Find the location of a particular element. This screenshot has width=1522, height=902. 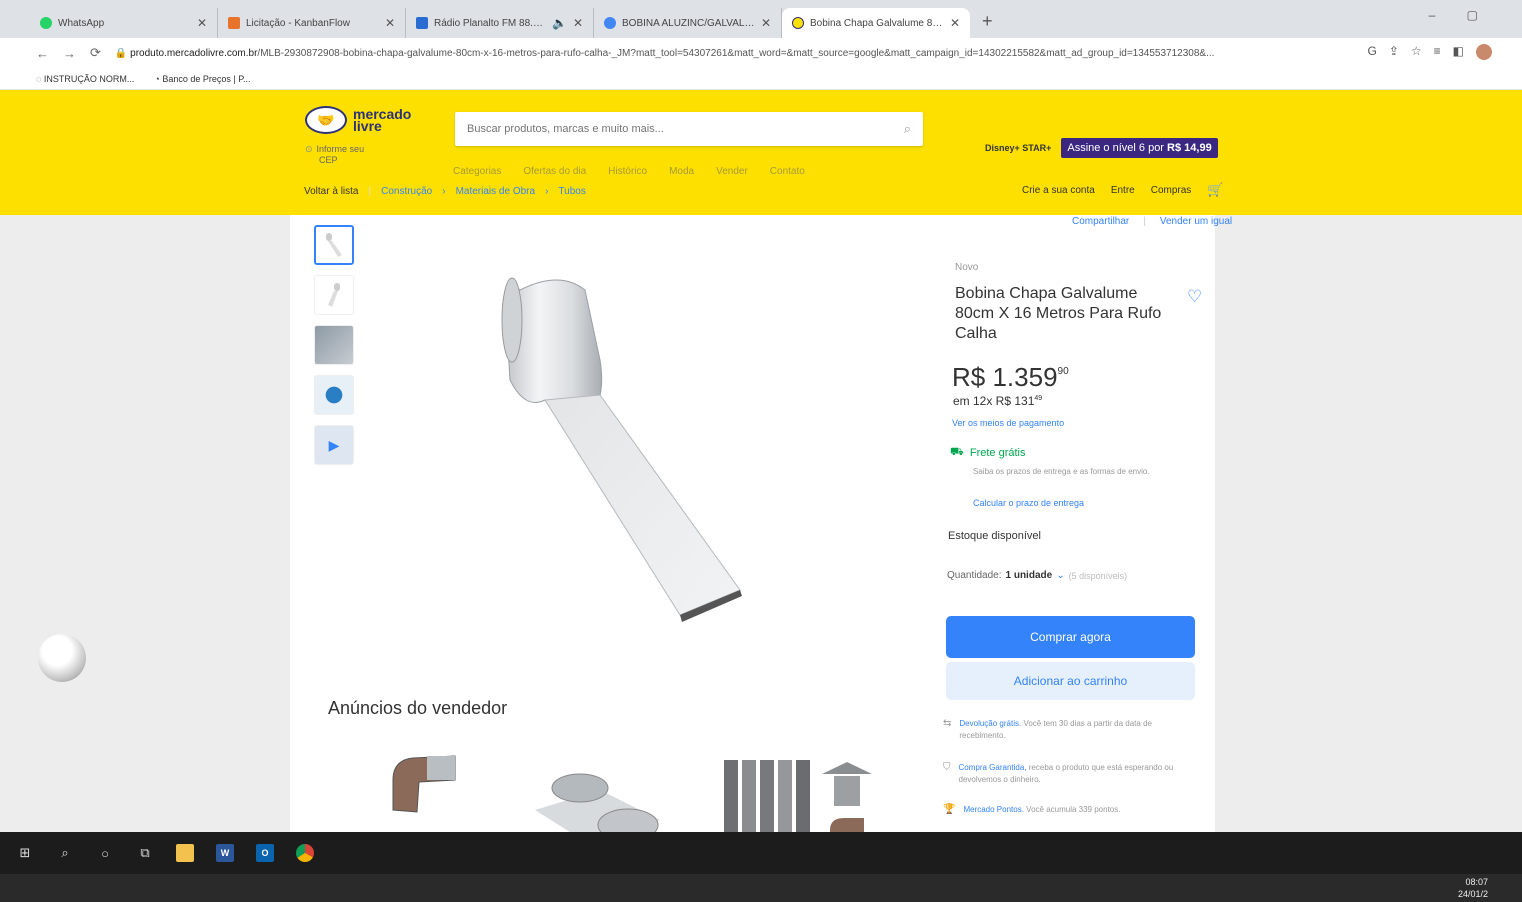

screen-glare is located at coordinates (62, 658).